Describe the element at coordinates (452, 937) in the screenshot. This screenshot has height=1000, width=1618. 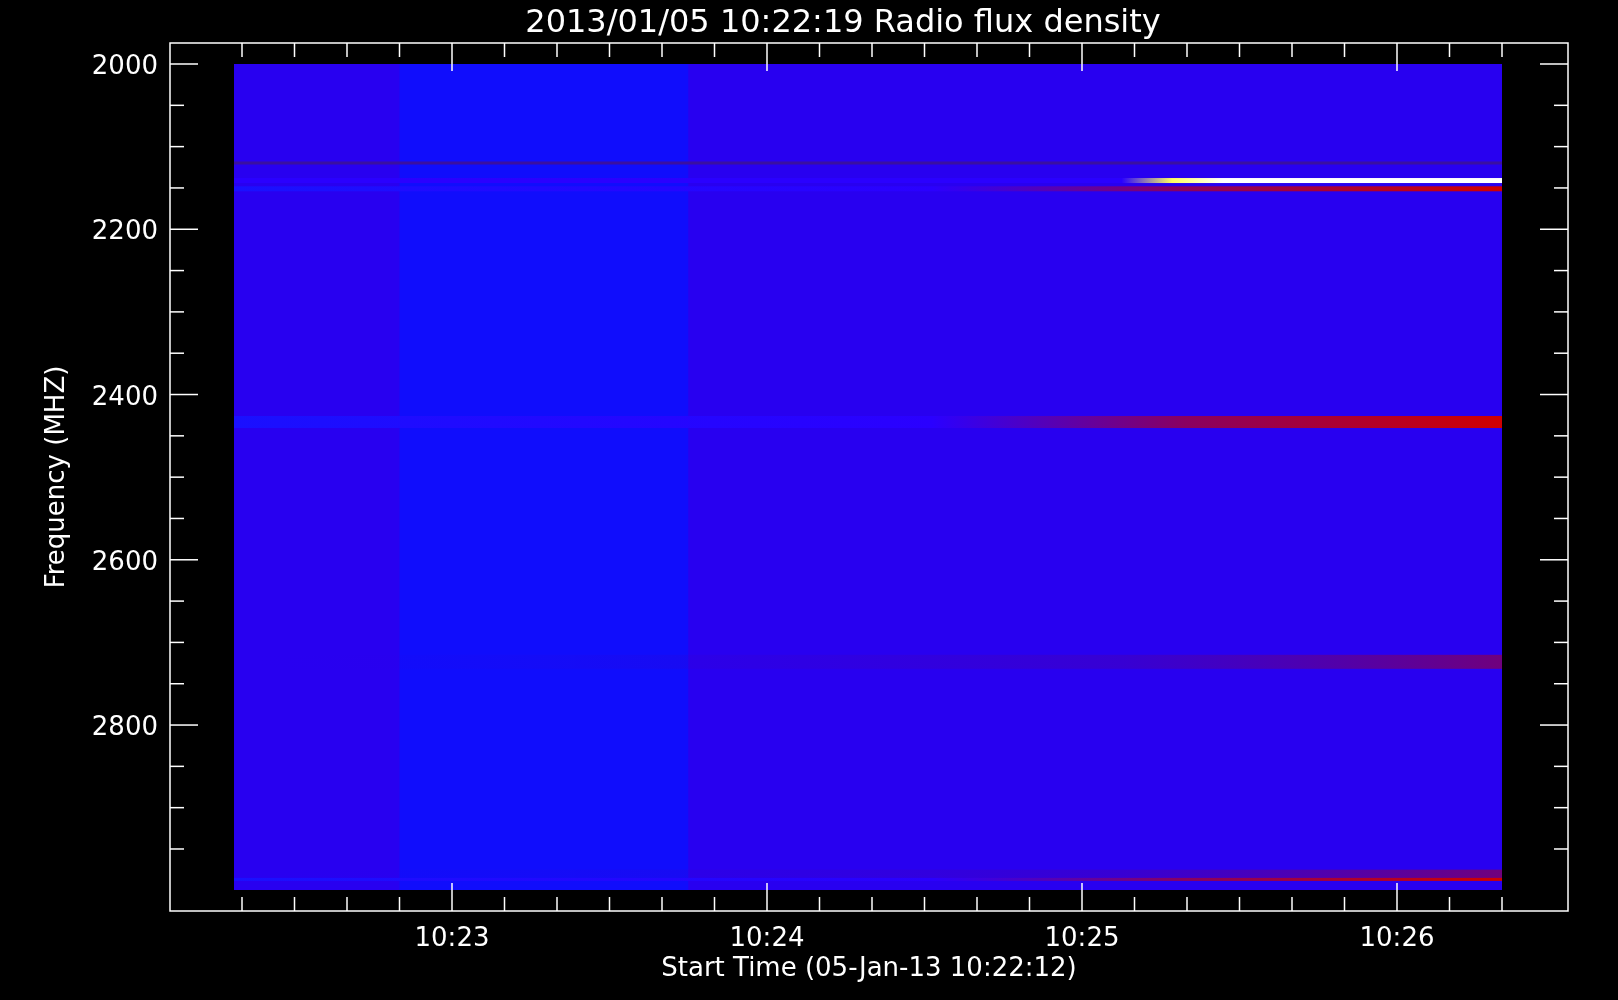
I see `x-tick-label: 10:23` at that location.